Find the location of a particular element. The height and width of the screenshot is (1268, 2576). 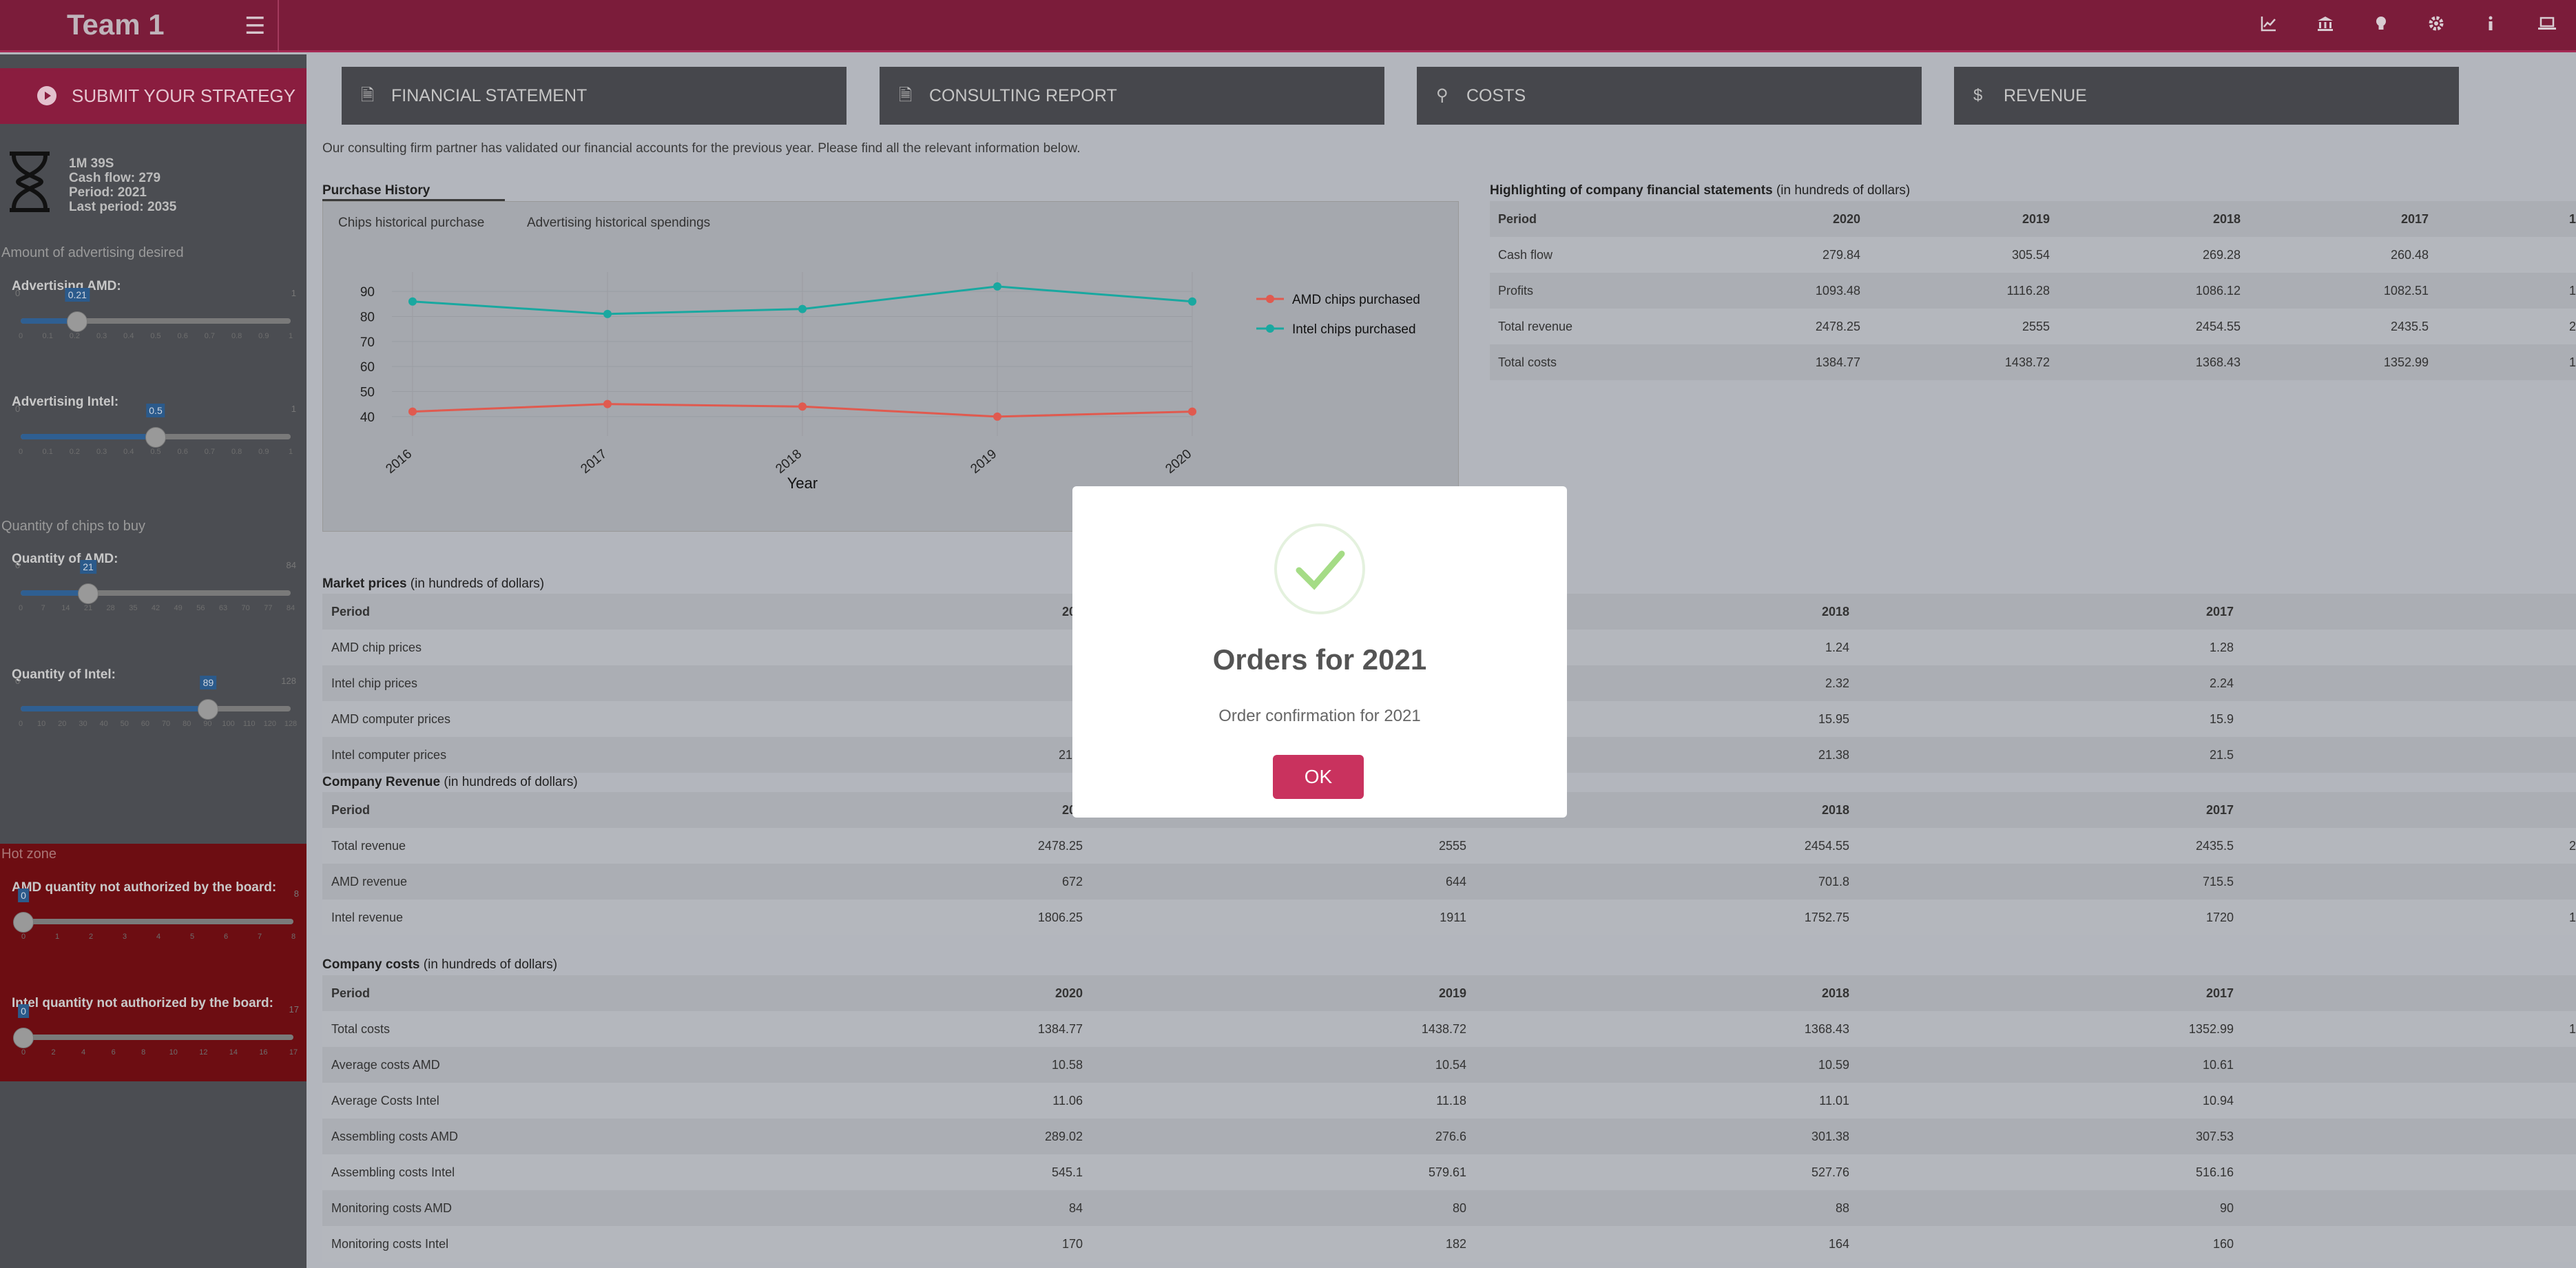

table-cell: 21.5 is located at coordinates (2221, 755).